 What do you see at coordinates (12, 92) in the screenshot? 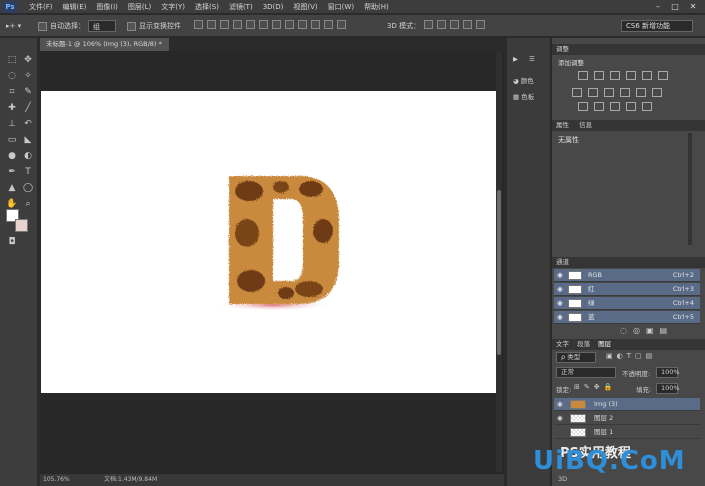
I see `crop-tool-icon: ⌗` at bounding box center [12, 92].